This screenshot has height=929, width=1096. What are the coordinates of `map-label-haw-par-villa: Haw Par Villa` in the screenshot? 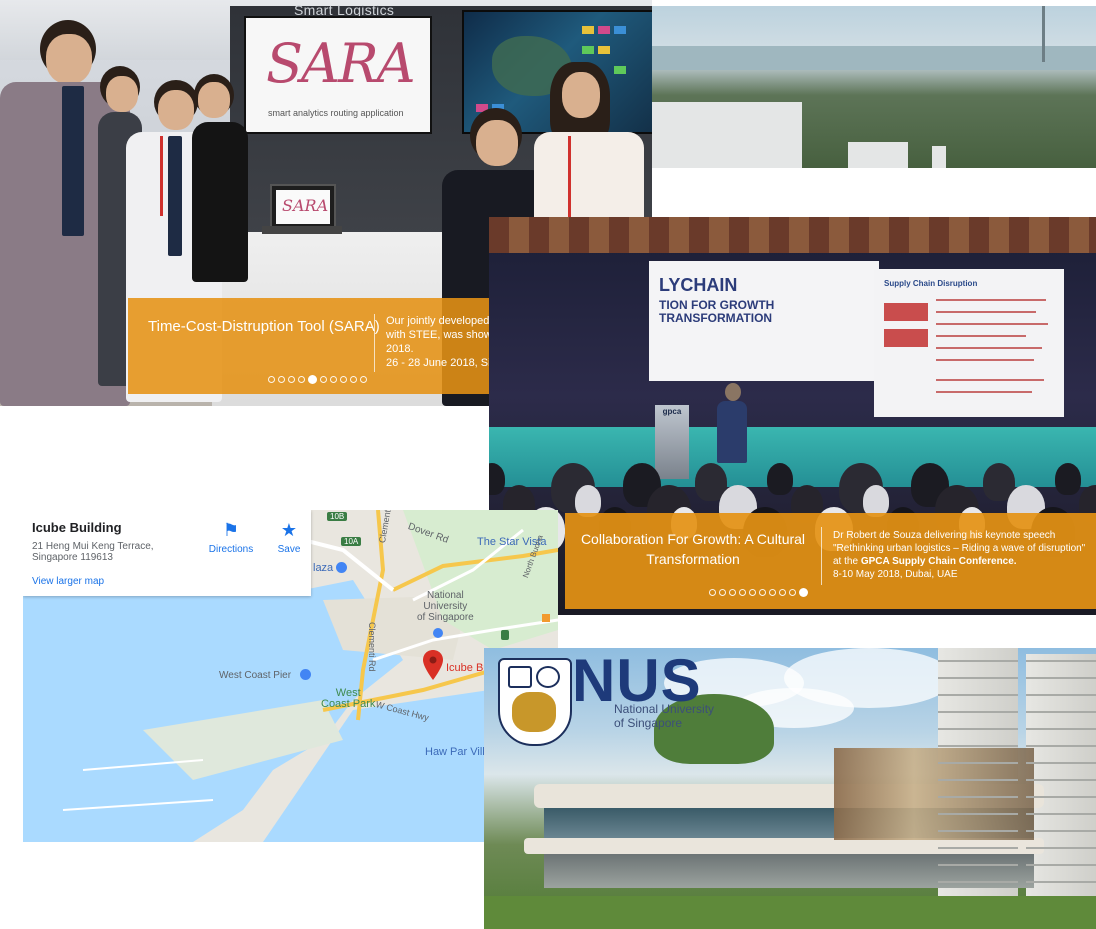 It's located at (458, 752).